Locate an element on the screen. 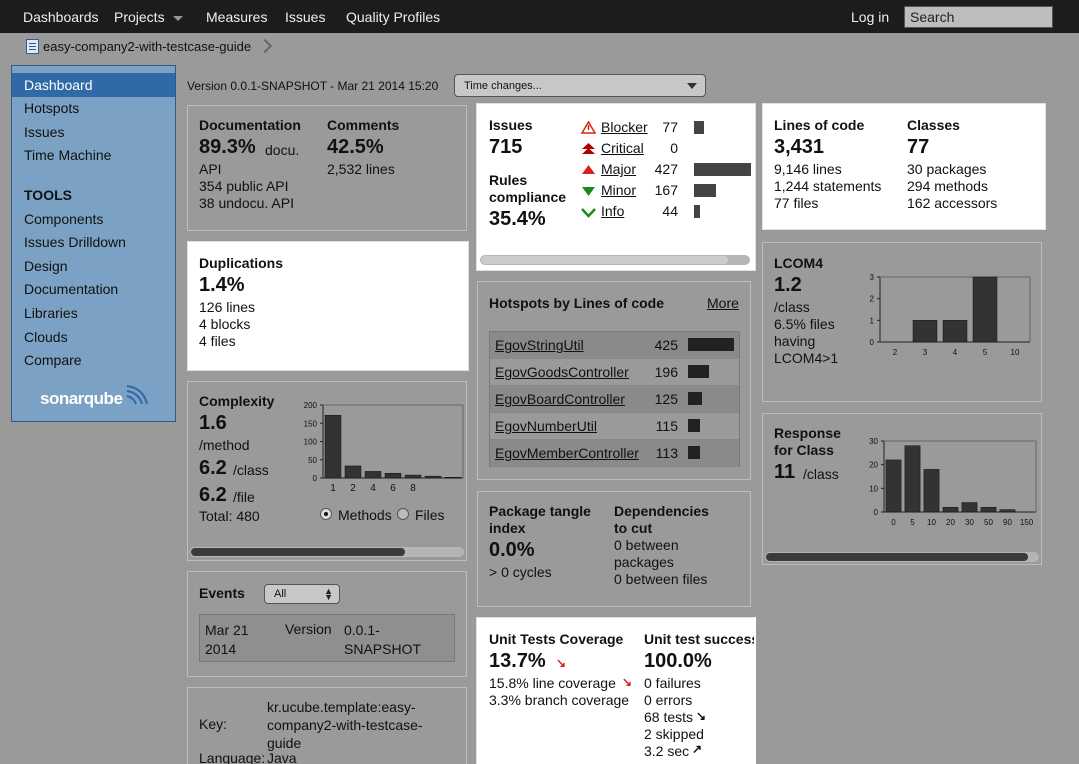  issues-scrollbar is located at coordinates (604, 260).